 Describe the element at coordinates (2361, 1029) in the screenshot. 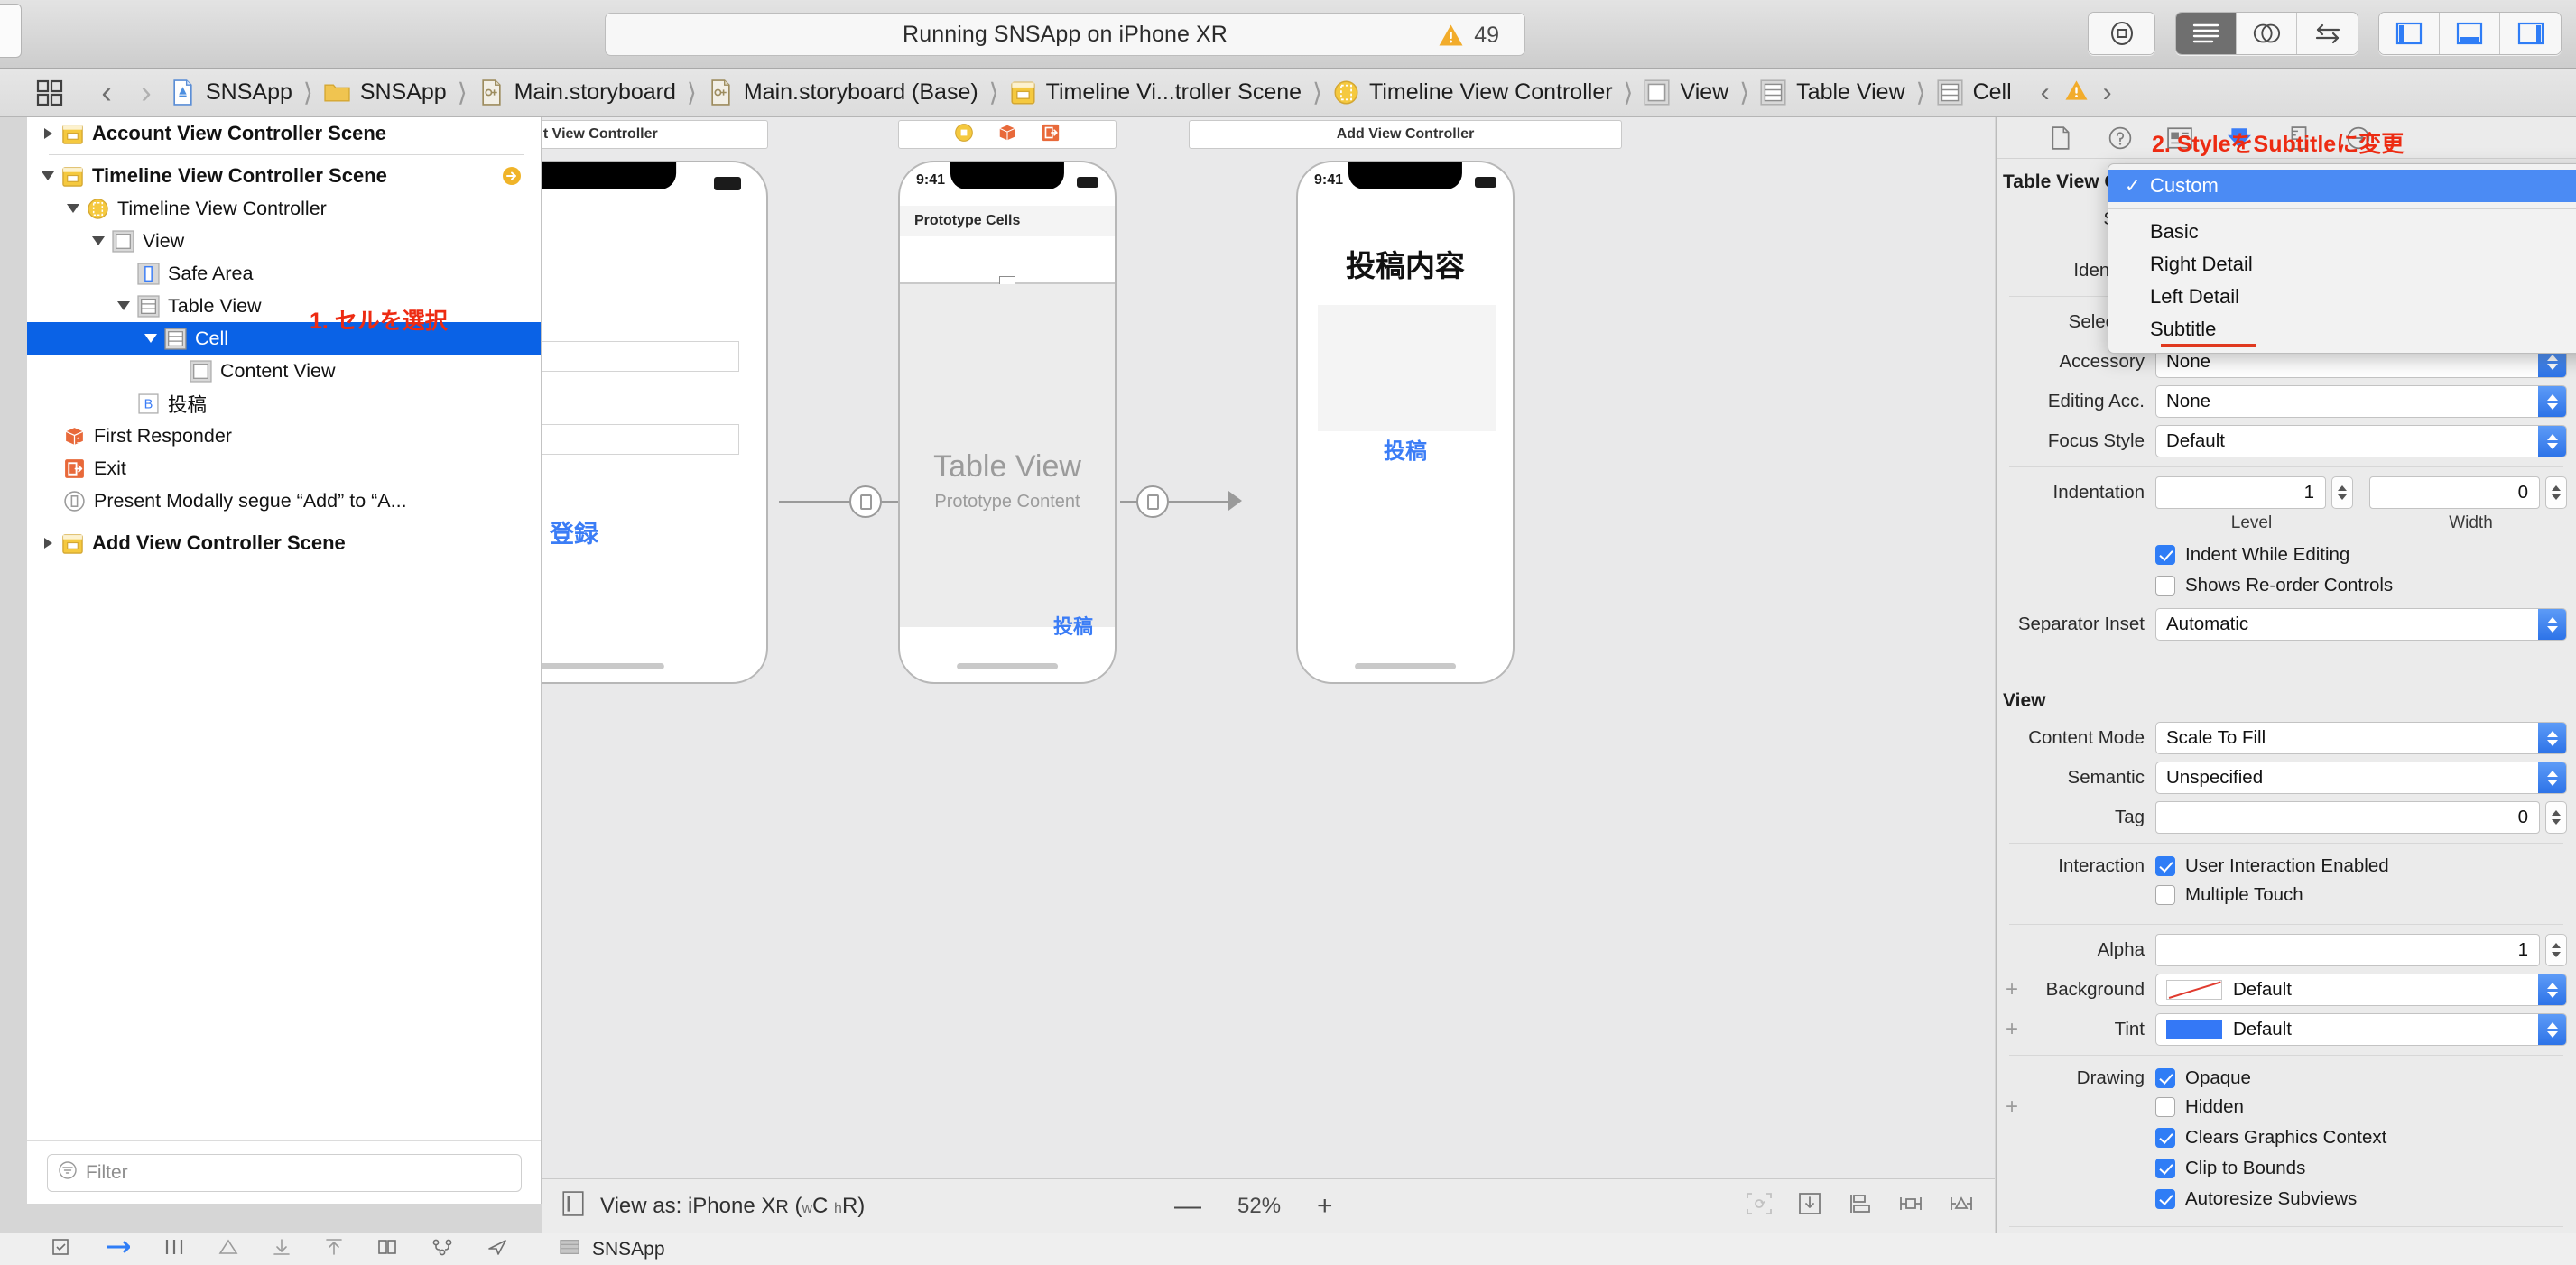

I see `tint-combo: Default` at that location.